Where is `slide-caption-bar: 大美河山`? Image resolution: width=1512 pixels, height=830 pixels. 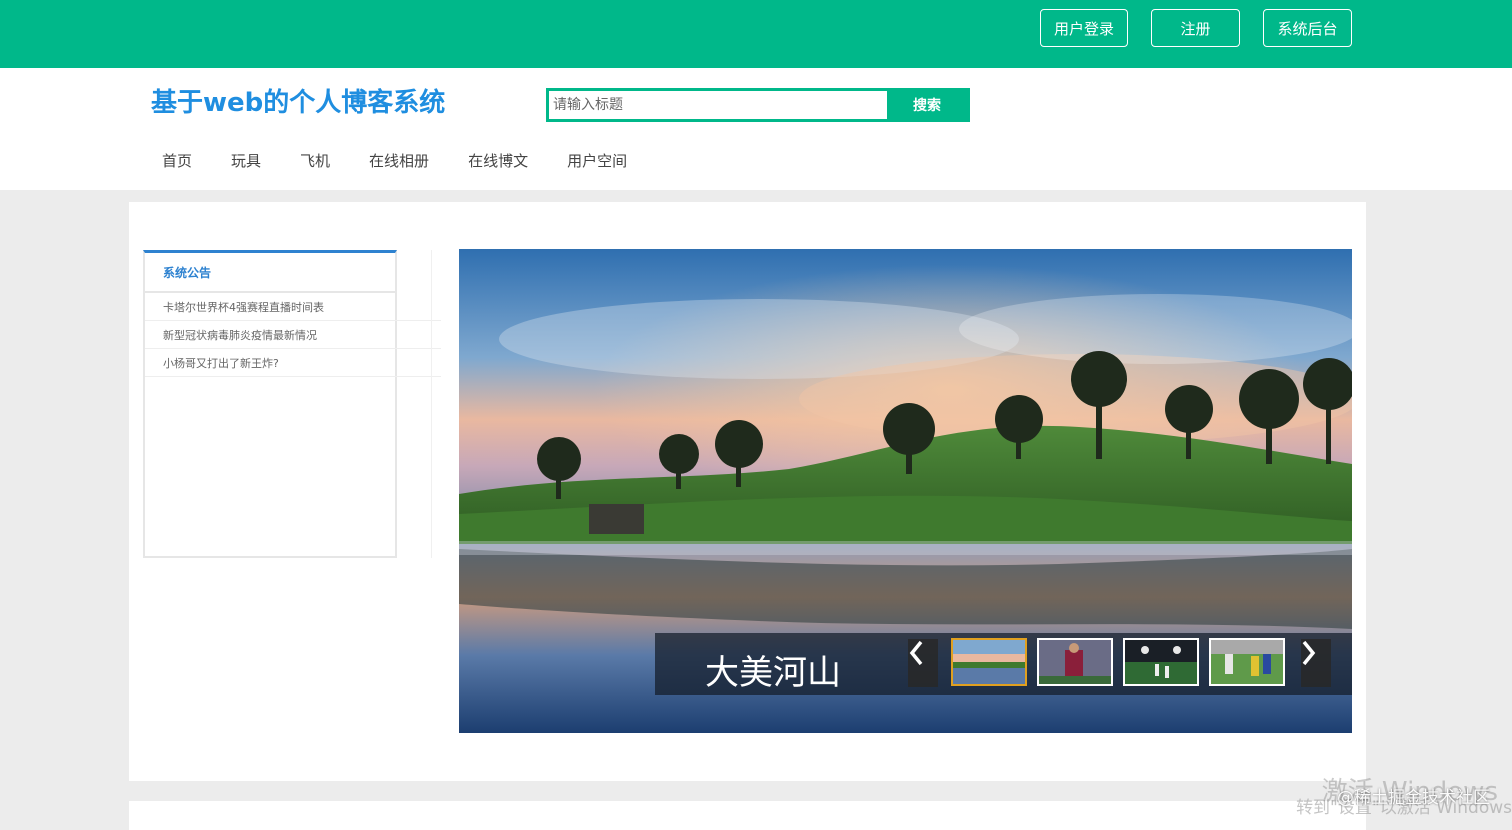
slide-caption-bar: 大美河山 is located at coordinates (1003, 664).